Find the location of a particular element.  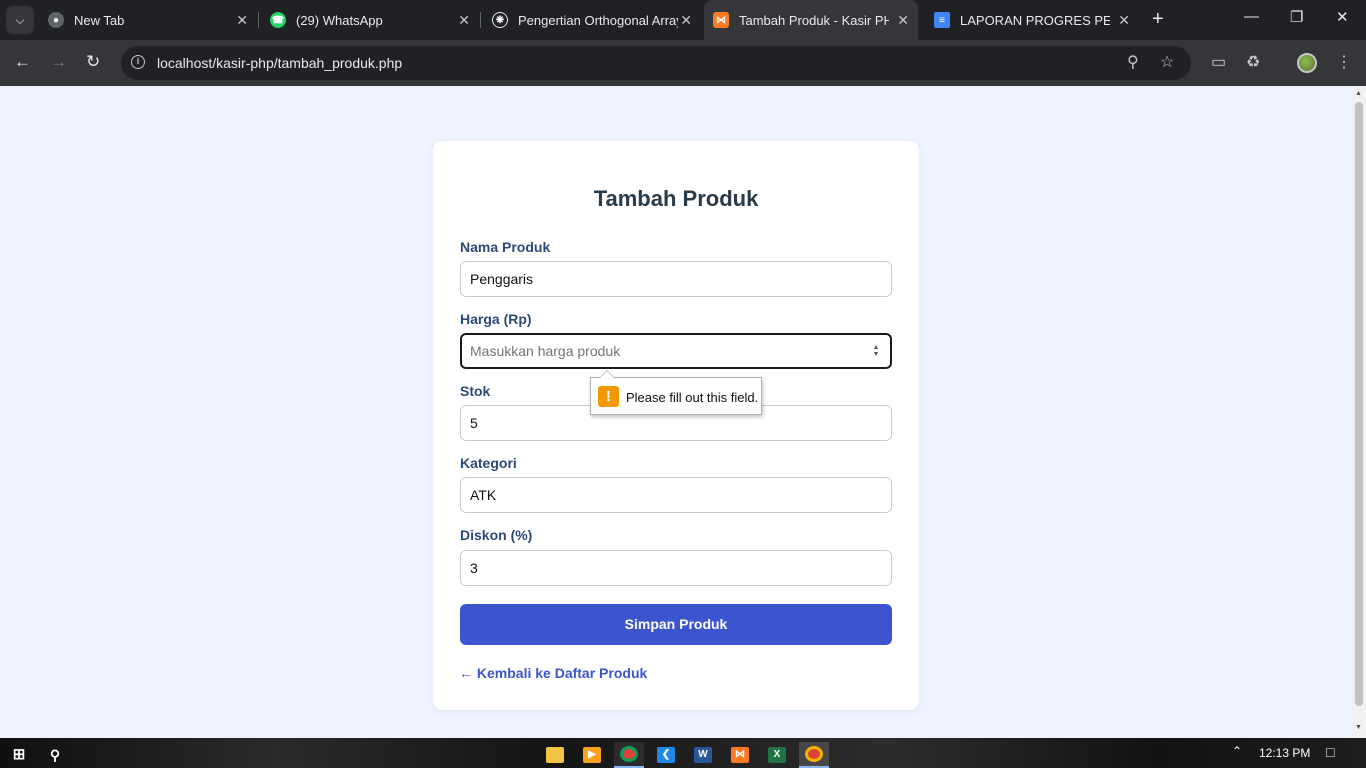

taskbar-file-explorer is located at coordinates (555, 755).